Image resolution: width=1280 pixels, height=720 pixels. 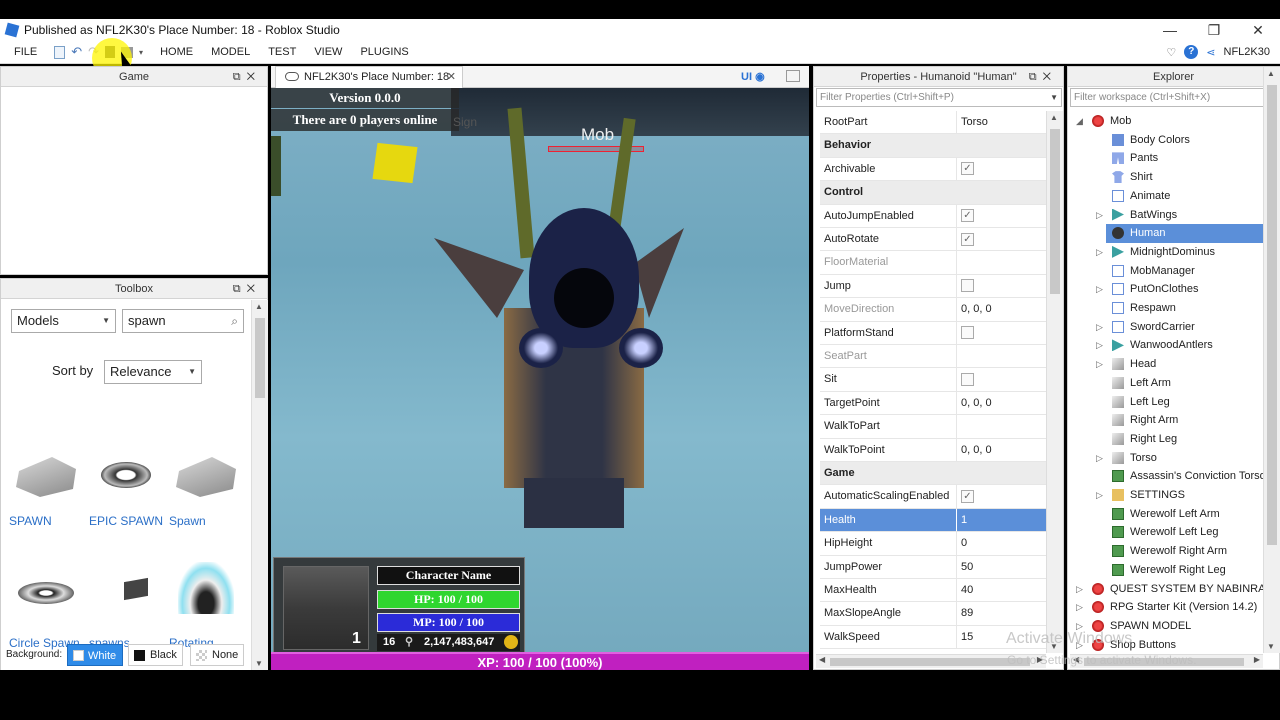 What do you see at coordinates (259, 485) in the screenshot?
I see `toolbox-scrollbar: ▲ ▼` at bounding box center [259, 485].